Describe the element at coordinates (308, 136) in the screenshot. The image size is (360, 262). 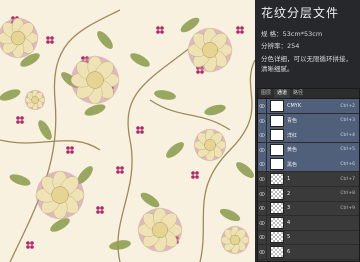
I see `channel-row: 洋红 Ctrl+4` at that location.